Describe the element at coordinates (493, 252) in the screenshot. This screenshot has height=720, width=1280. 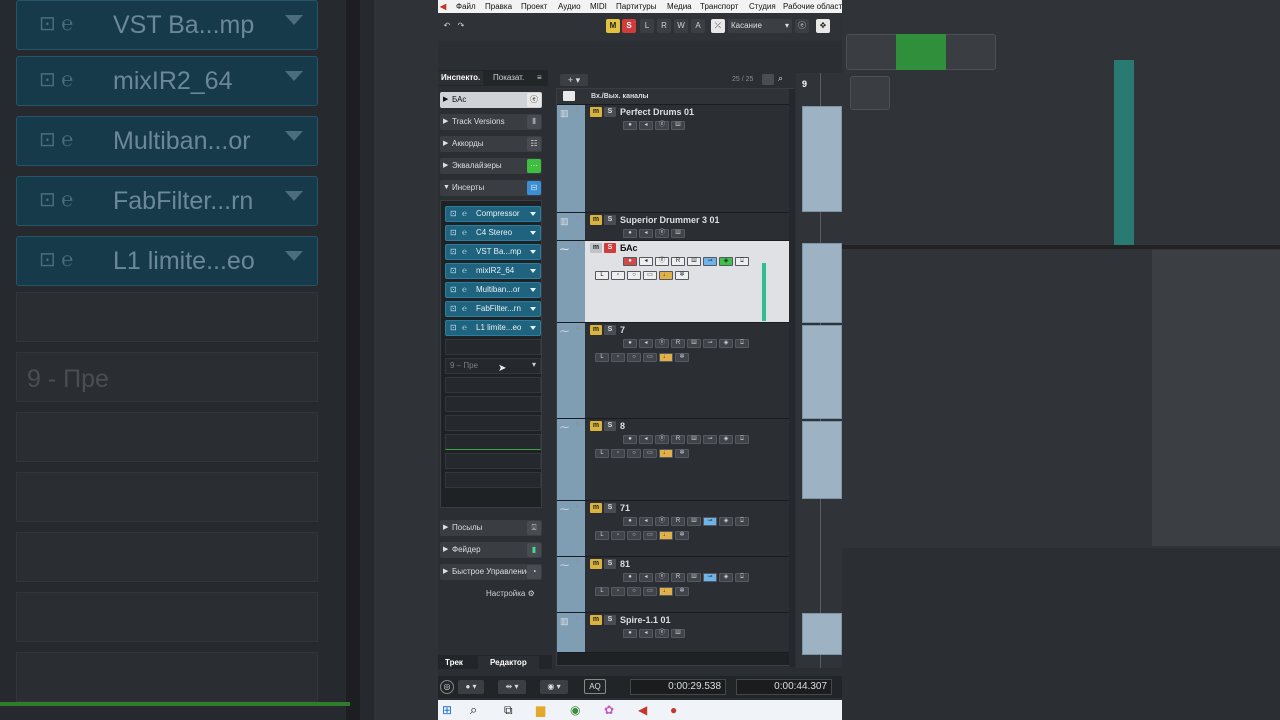
I see `insert-slot: ⊡ ℮ VST Ba...mp` at that location.